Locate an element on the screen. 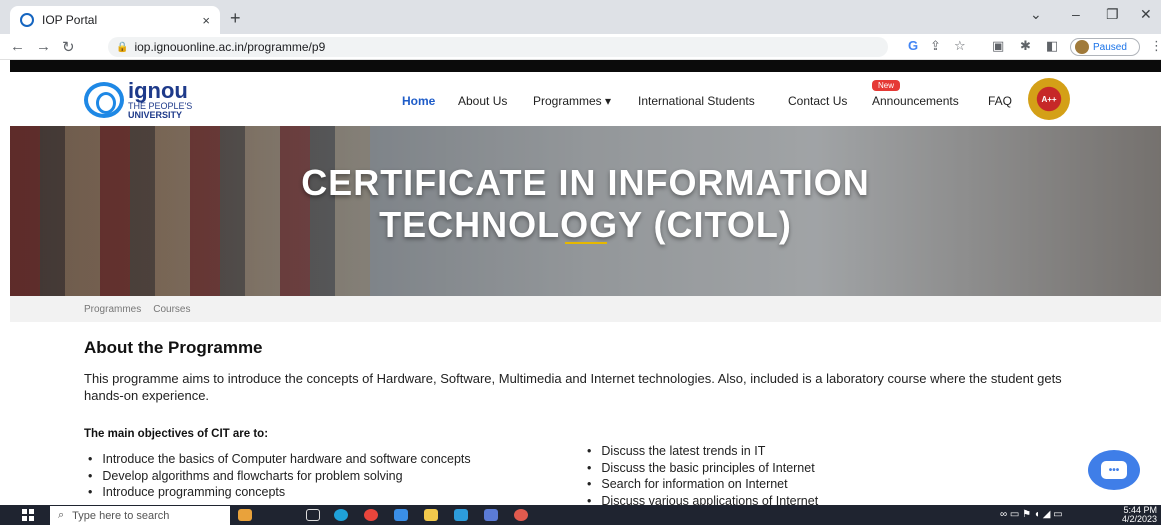 The height and width of the screenshot is (525, 1161). ignou-logo: ignou THE PEOPLE'S UNIVERSITY is located at coordinates (138, 100).